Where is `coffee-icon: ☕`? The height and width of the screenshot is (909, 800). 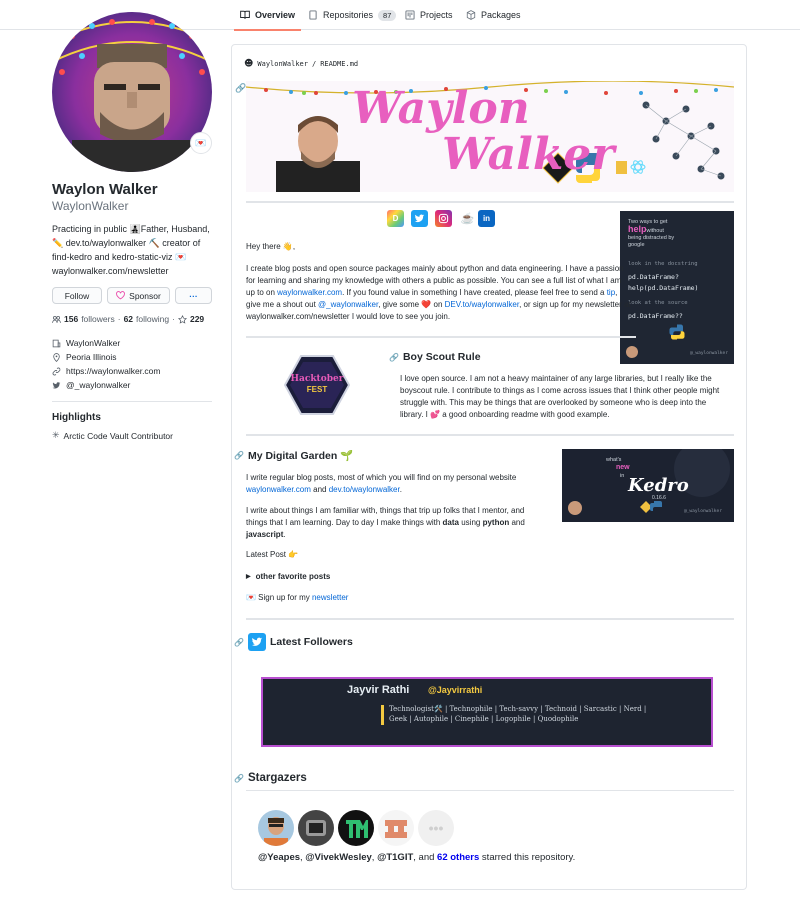 coffee-icon: ☕ is located at coordinates (467, 218).